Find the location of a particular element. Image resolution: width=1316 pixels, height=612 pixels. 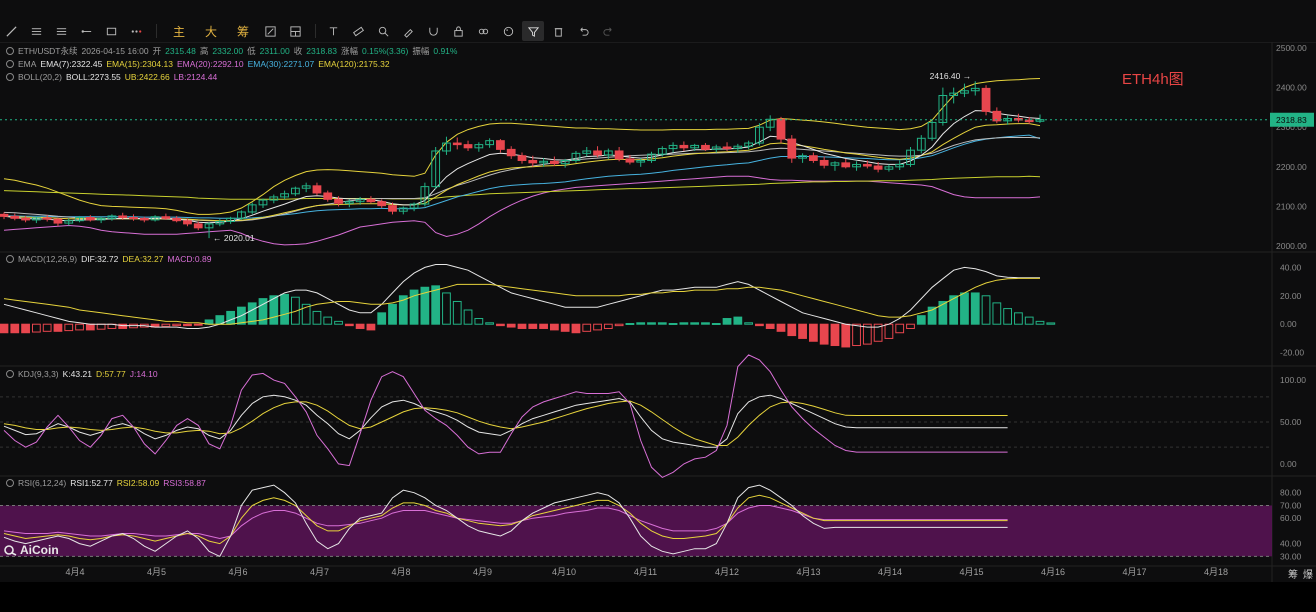

rsi-axis-tick: 30.00 is located at coordinates (1291, 556).